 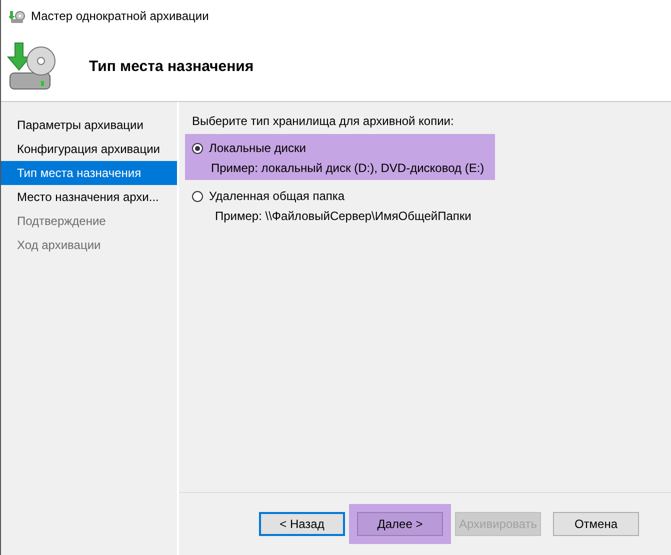 What do you see at coordinates (171, 66) in the screenshot?
I see `page-title: Тип места назначения` at bounding box center [171, 66].